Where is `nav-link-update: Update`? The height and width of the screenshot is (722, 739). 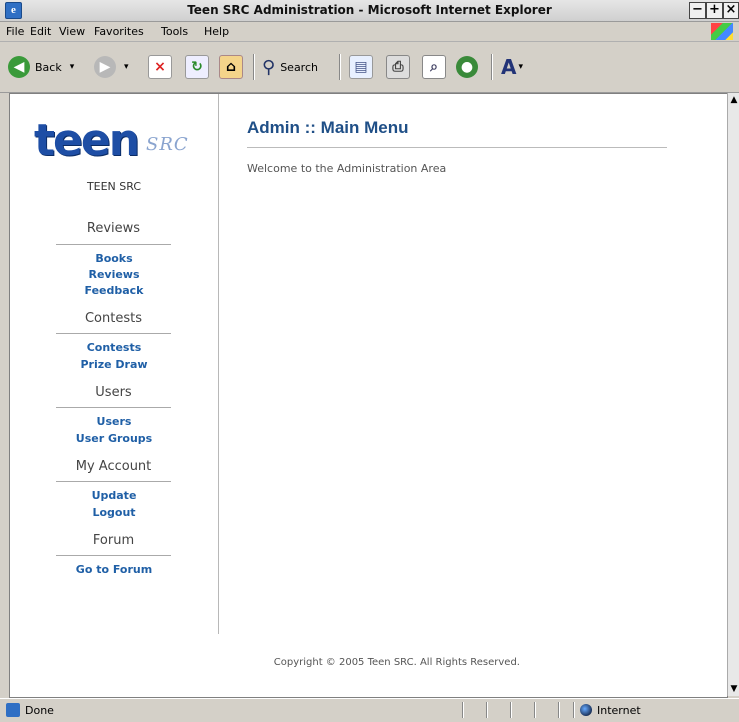
nav-link-update: Update is located at coordinates (114, 495).